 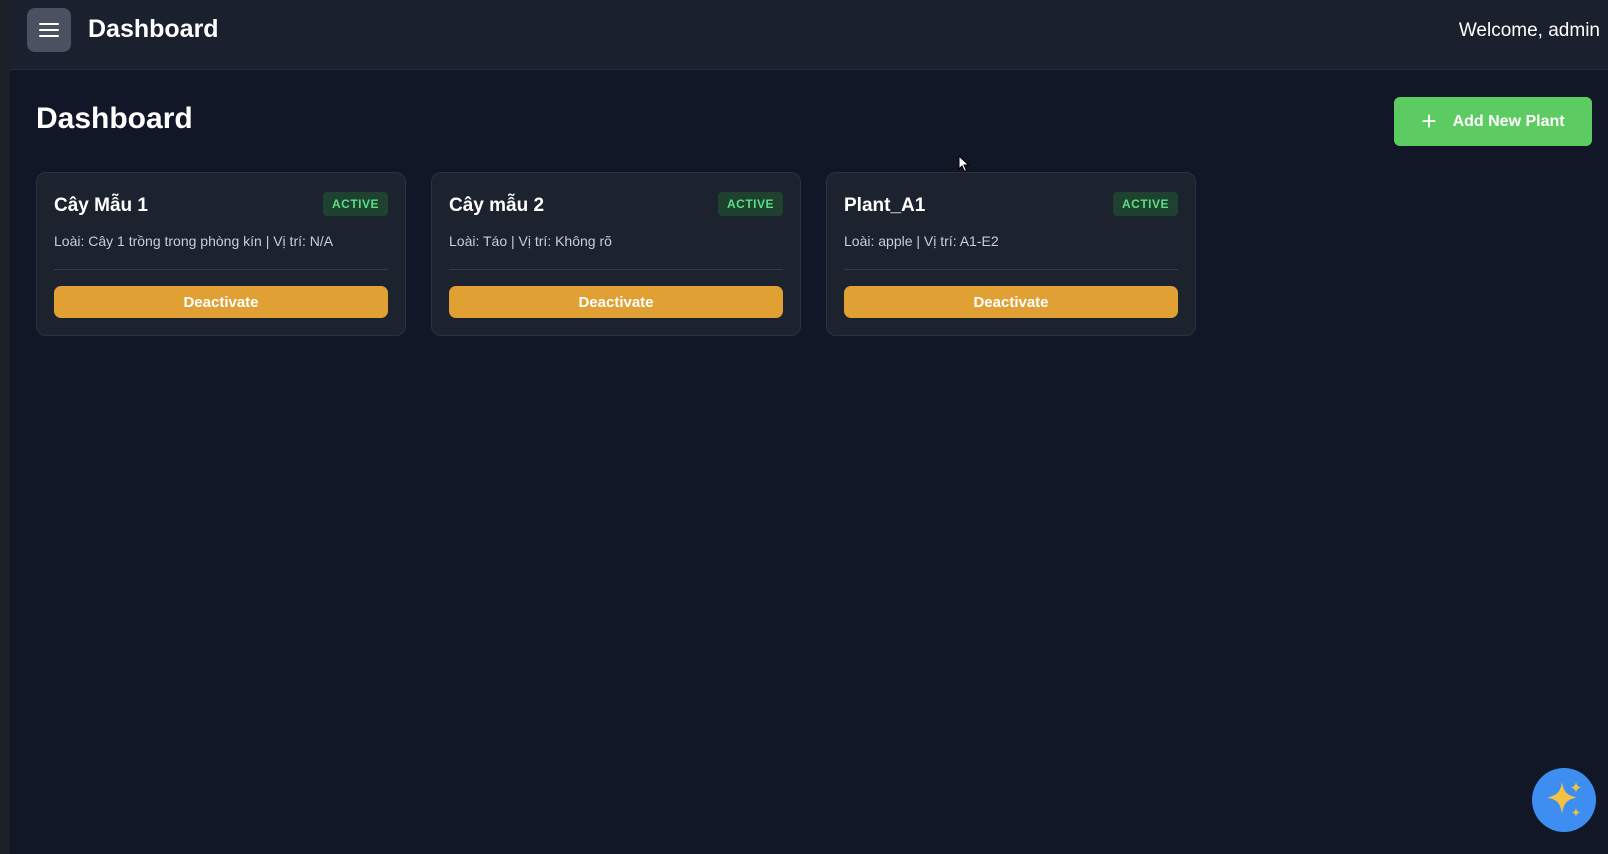 I want to click on welcome-message: Welcome, admin, so click(x=1529, y=30).